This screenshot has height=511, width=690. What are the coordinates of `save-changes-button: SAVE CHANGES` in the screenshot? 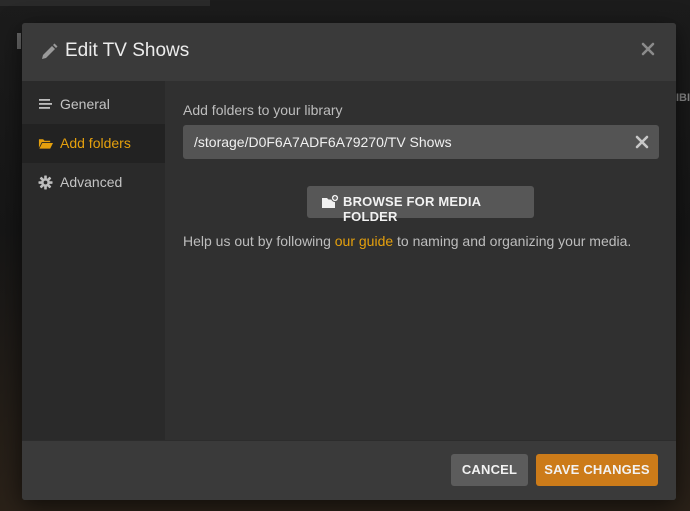 It's located at (597, 470).